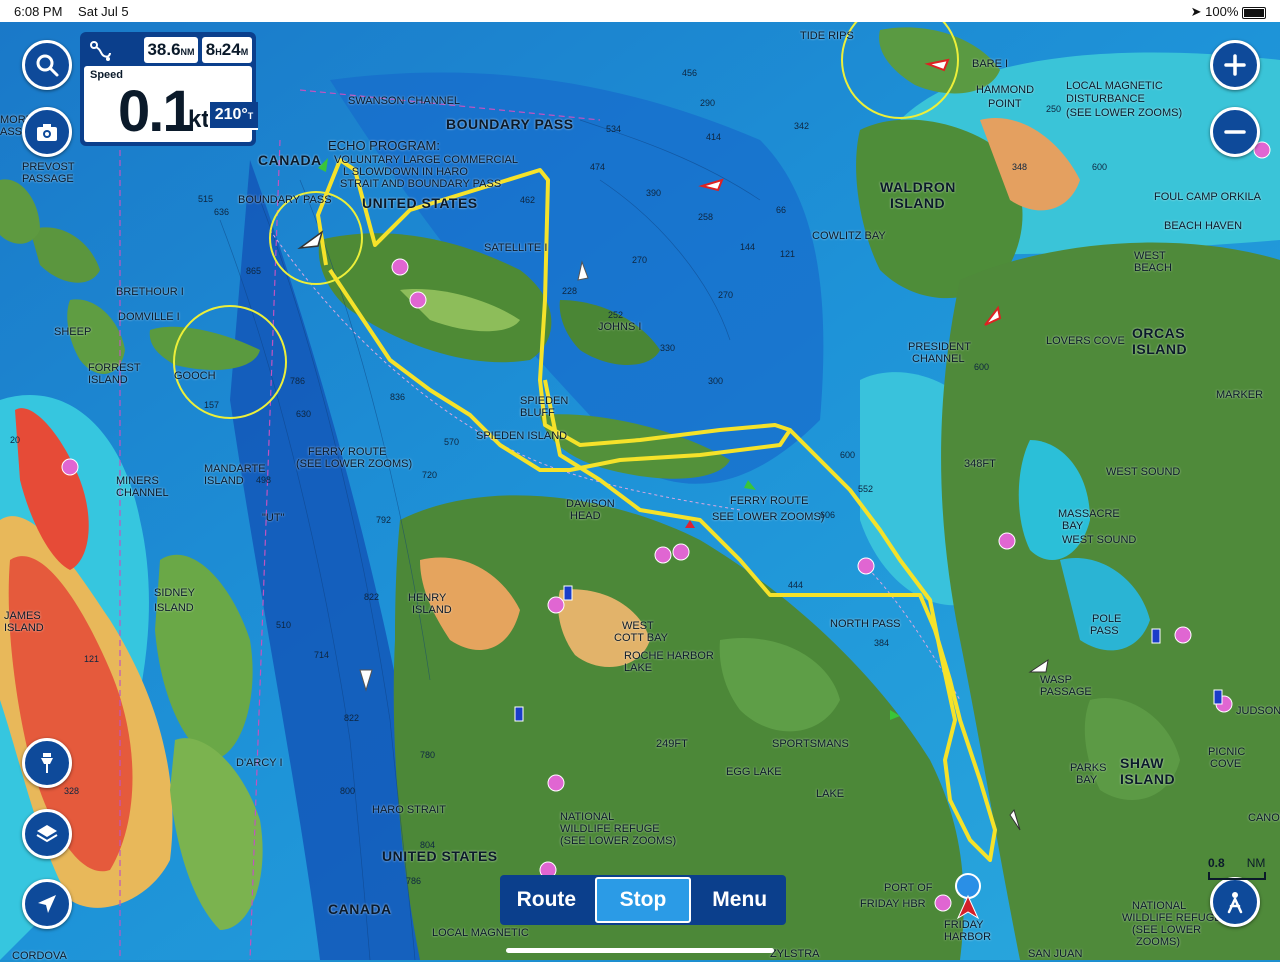  What do you see at coordinates (1085, 341) in the screenshot?
I see `label-lovers-cove: LOVERS COVE` at bounding box center [1085, 341].